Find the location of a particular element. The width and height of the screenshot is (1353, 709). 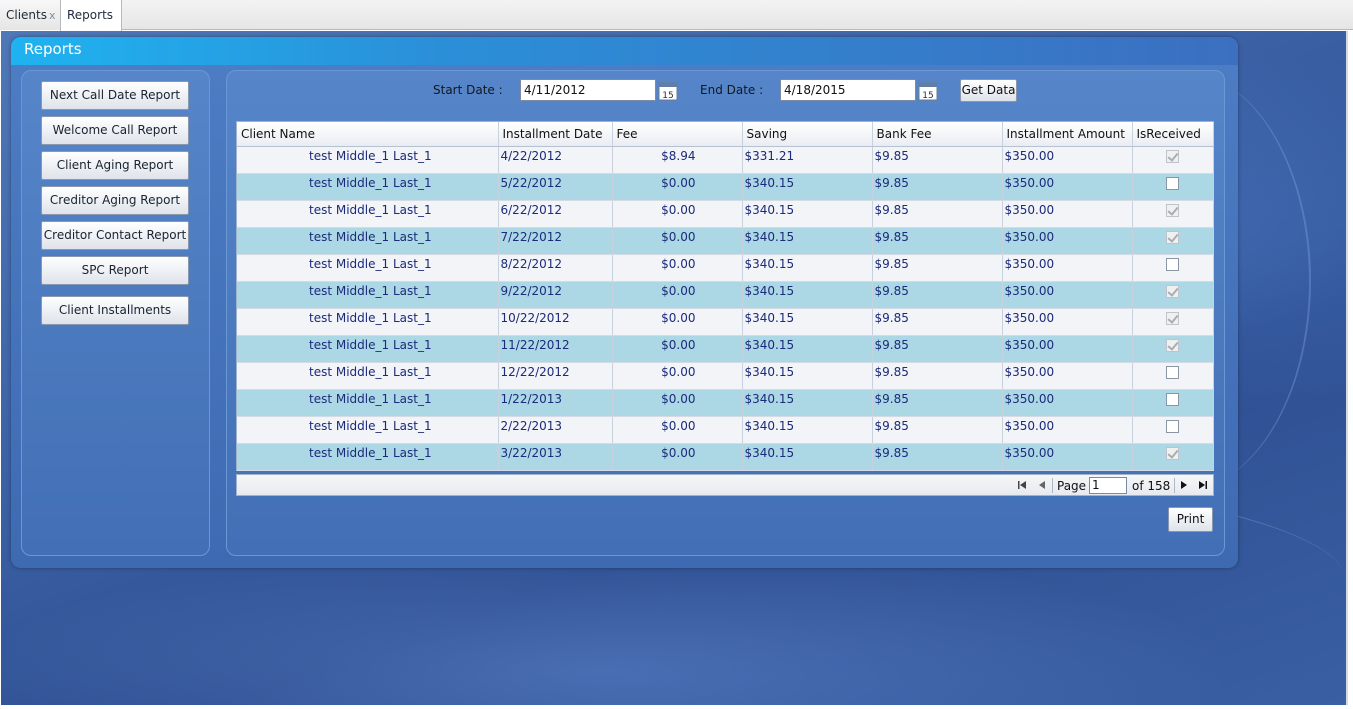

client-installments-button: Client Installments is located at coordinates (115, 310).